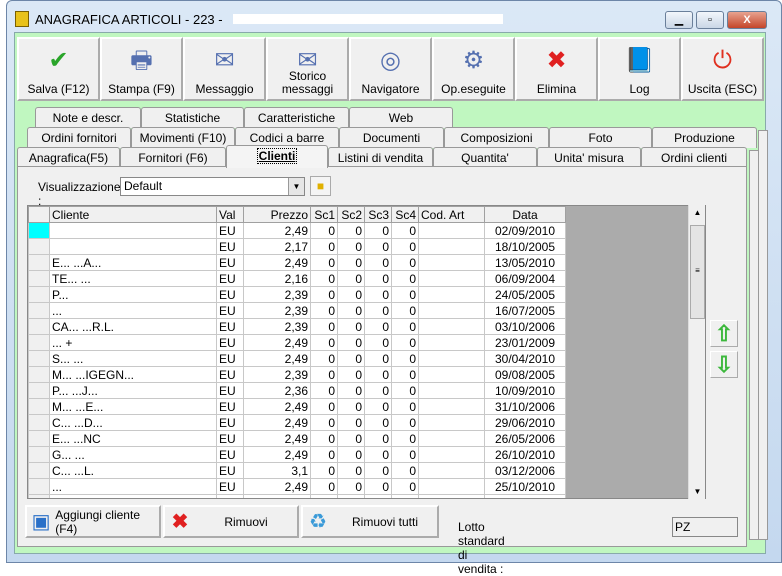 This screenshot has width=782, height=576. What do you see at coordinates (277, 246) in the screenshot?
I see `cell-prezzo: 2,17` at bounding box center [277, 246].